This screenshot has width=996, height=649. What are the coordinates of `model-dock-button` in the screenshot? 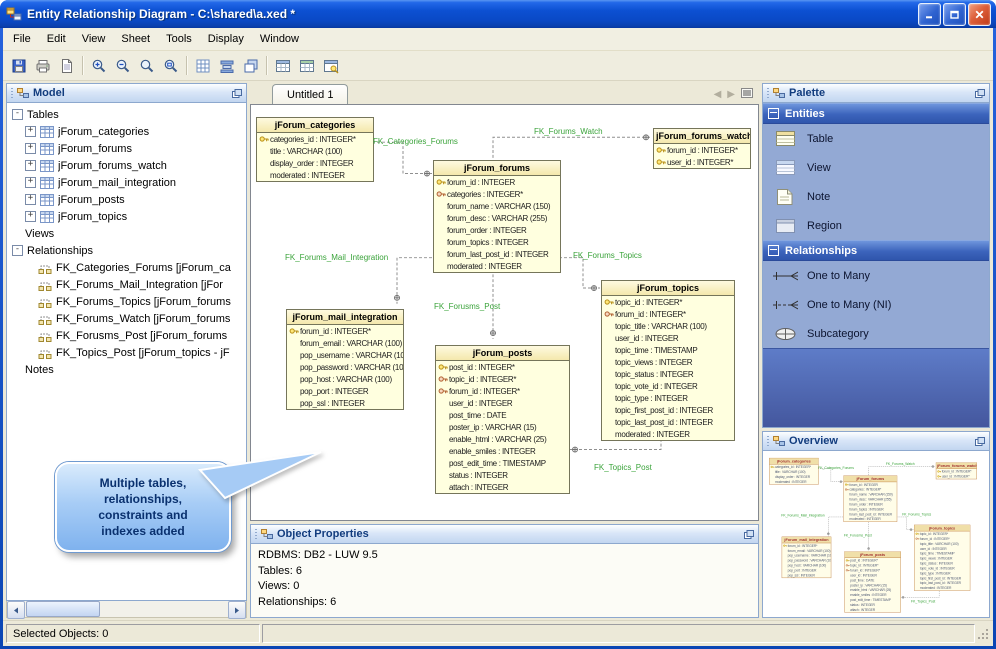 It's located at (237, 93).